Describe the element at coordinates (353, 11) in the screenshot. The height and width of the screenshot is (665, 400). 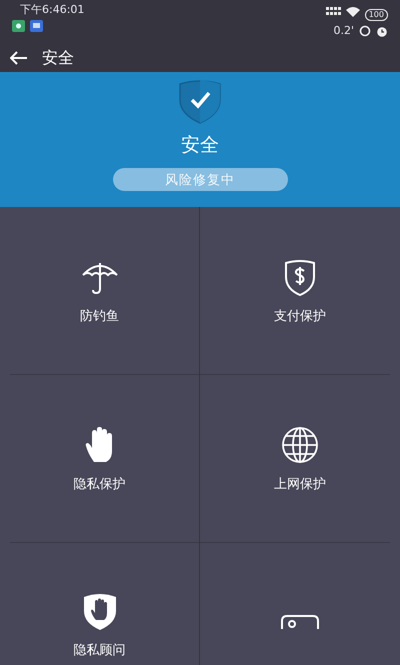
I see `wifi-icon` at that location.